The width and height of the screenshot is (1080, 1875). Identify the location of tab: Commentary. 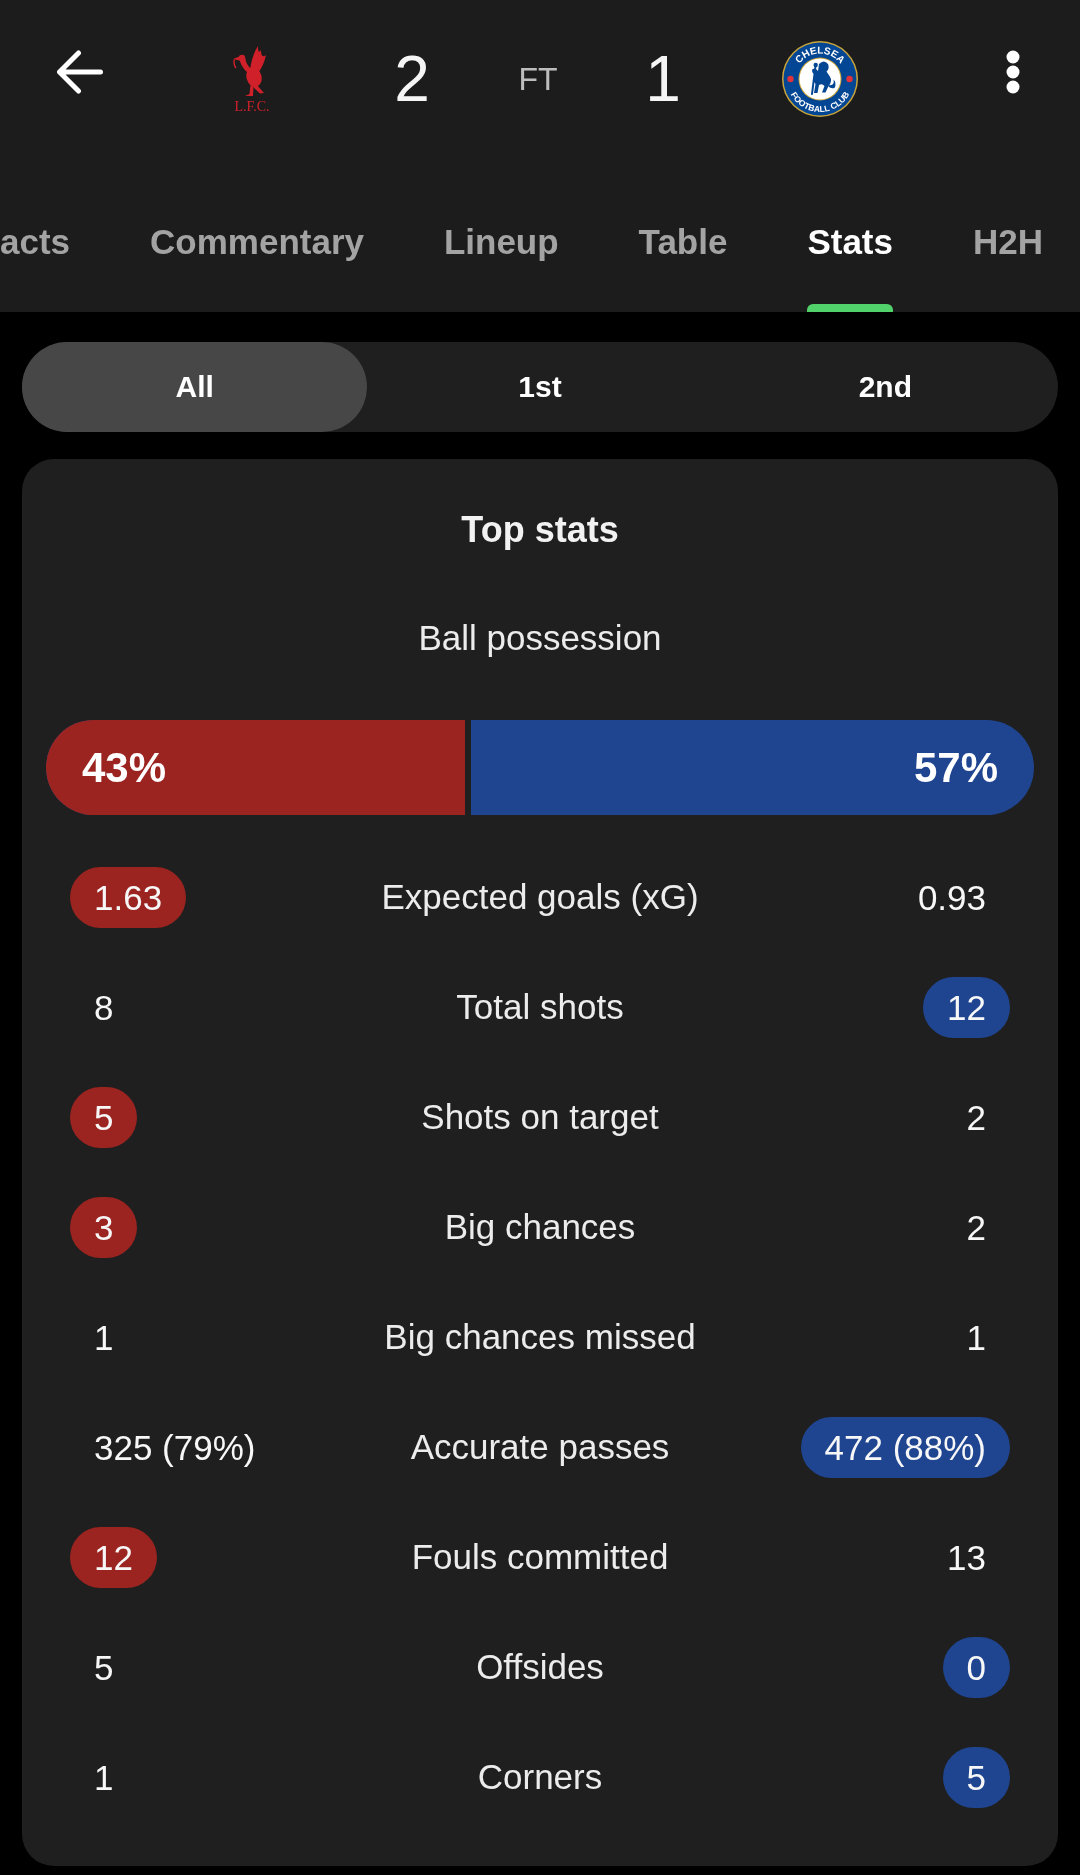
(257, 235).